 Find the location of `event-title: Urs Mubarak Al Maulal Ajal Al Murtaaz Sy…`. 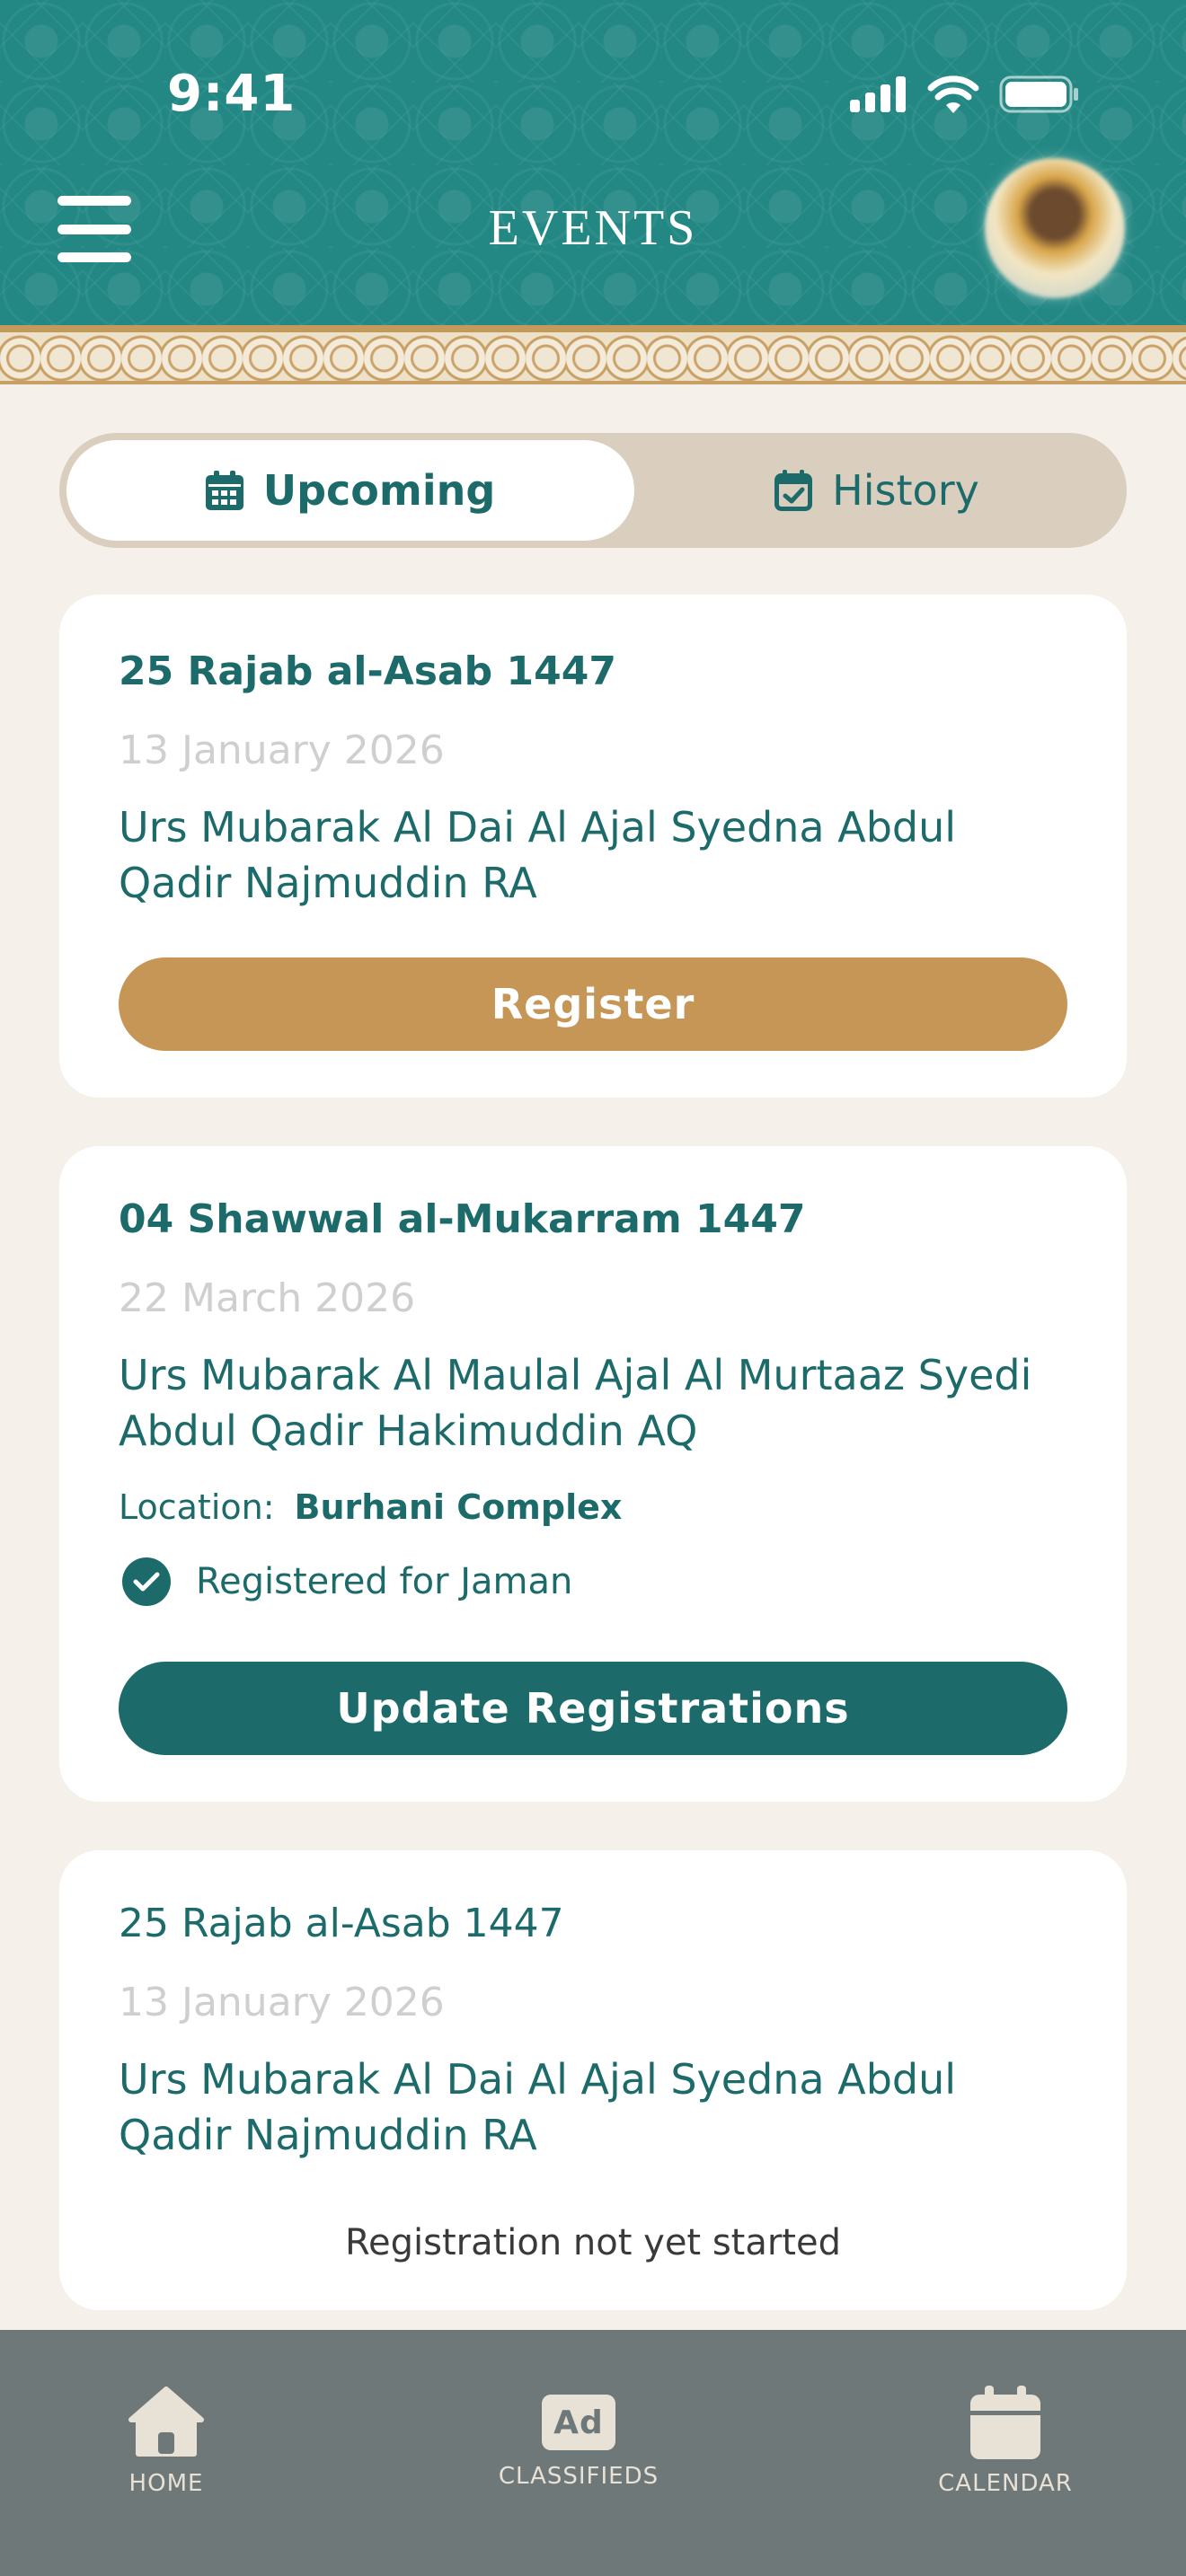

event-title: Urs Mubarak Al Maulal Ajal Al Murtaaz Sy… is located at coordinates (575, 1403).